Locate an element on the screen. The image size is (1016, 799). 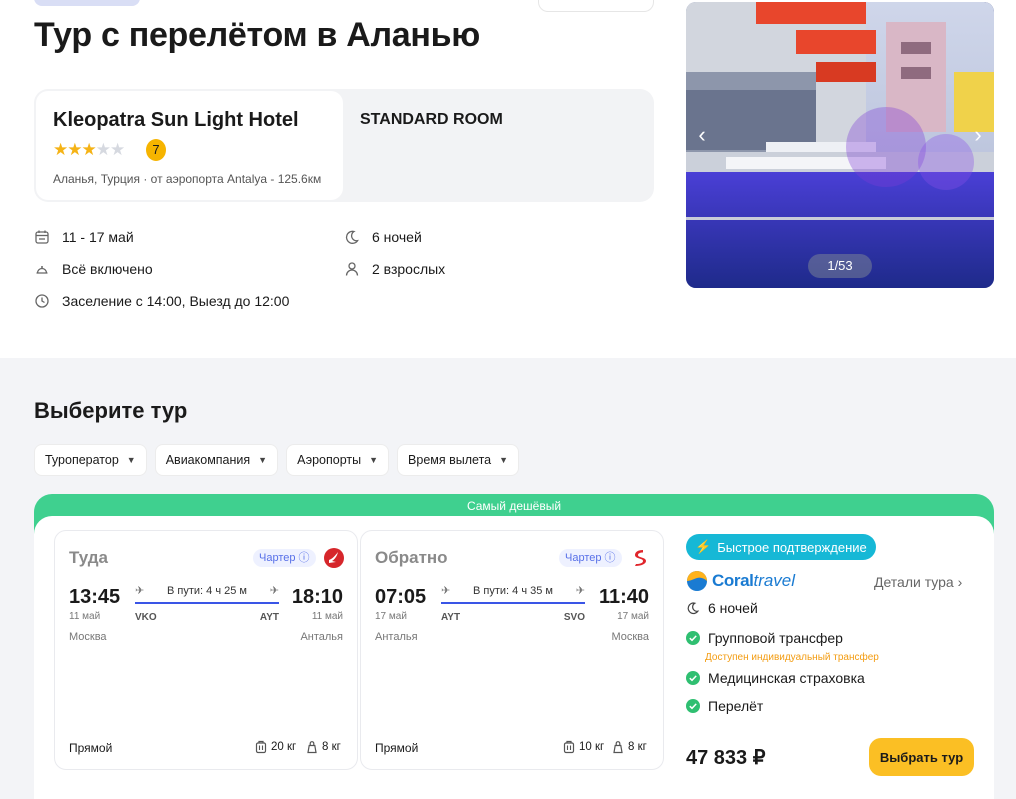
filter-operator: Туроператор ▼ is located at coordinates (90, 460).